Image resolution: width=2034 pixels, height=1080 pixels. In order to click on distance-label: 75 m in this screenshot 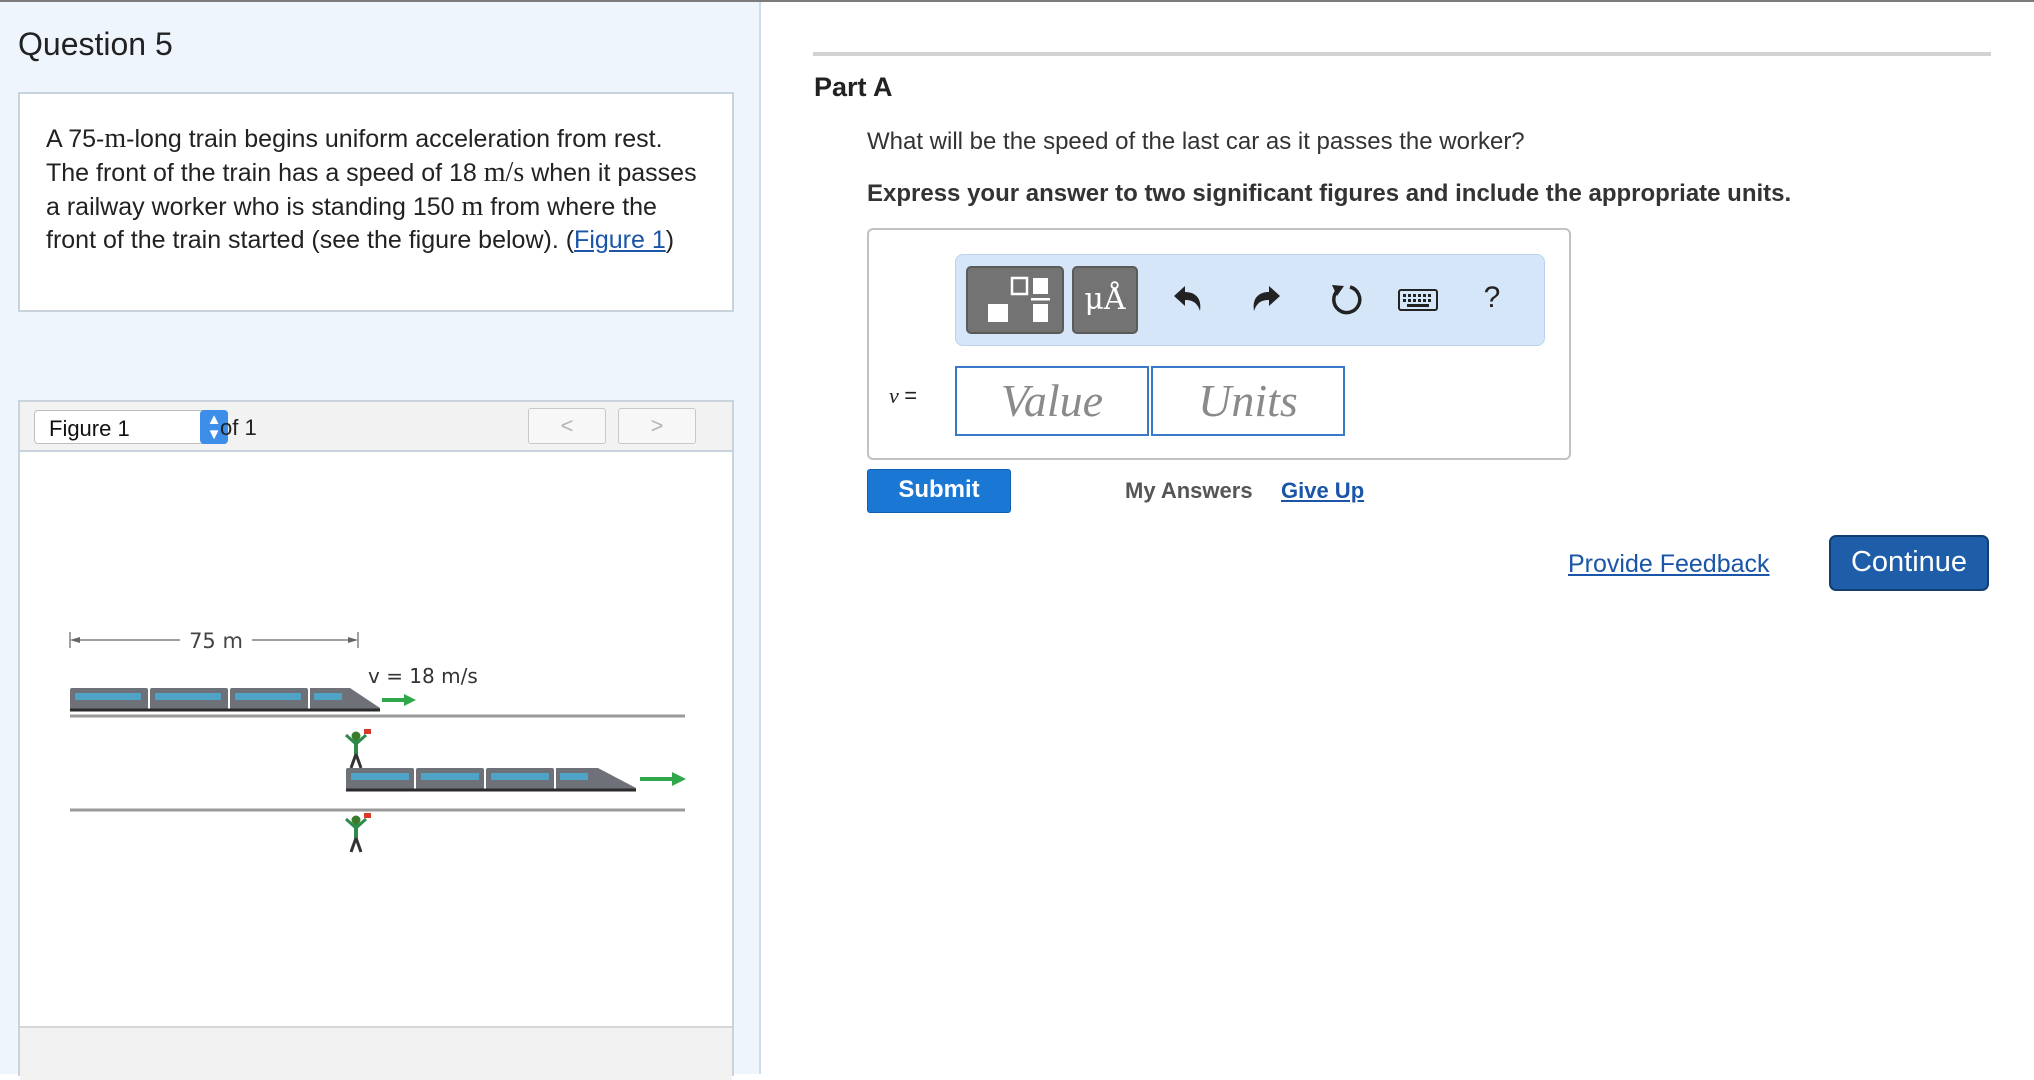, I will do `click(216, 641)`.